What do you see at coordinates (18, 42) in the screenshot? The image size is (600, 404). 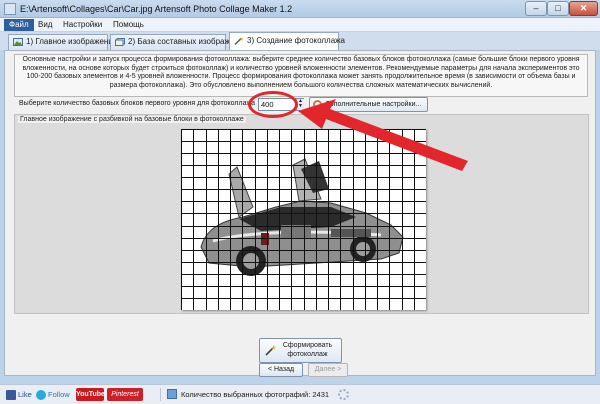 I see `image-icon` at bounding box center [18, 42].